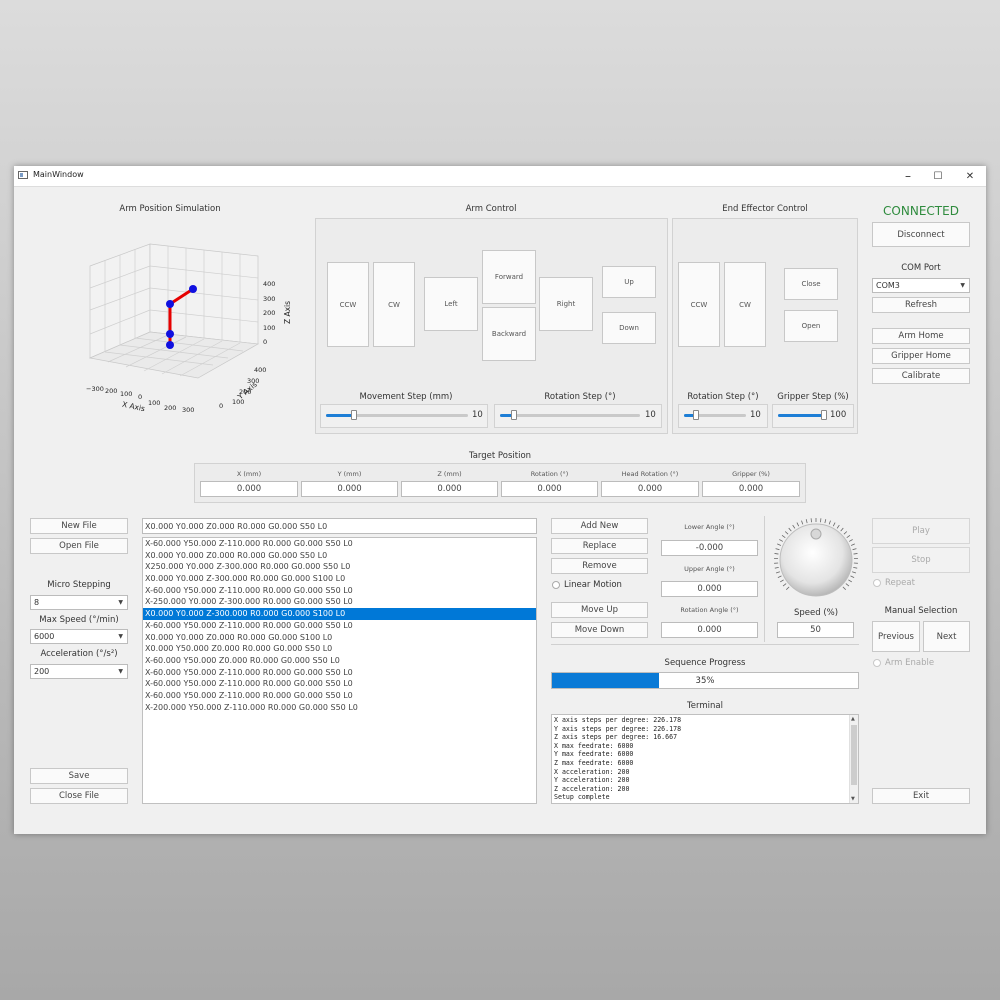  I want to click on effector-rotation-step-slider, so click(715, 415).